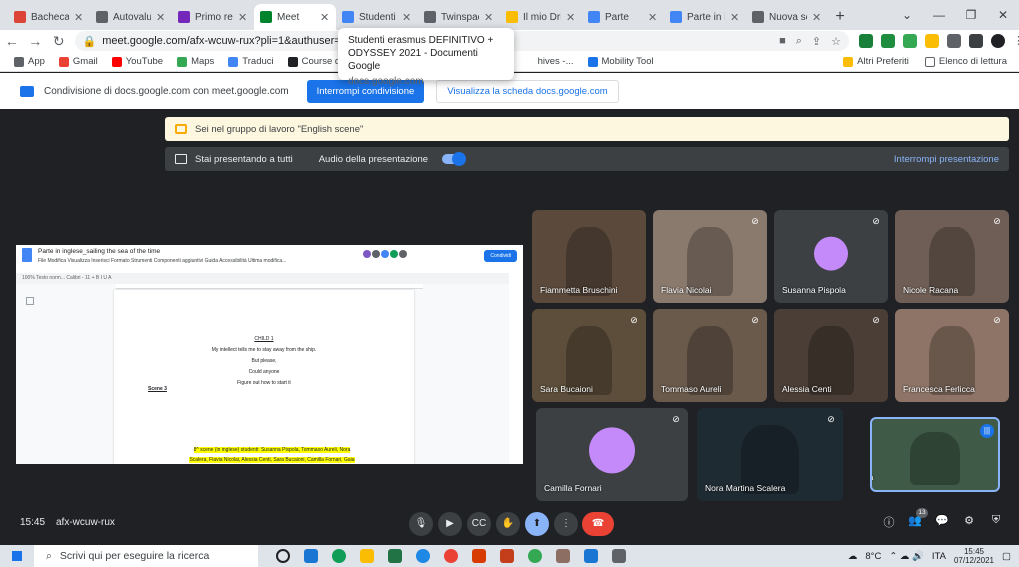 The height and width of the screenshot is (567, 1019). Describe the element at coordinates (836, 41) in the screenshot. I see `bookmark-star-icon: ☆` at that location.